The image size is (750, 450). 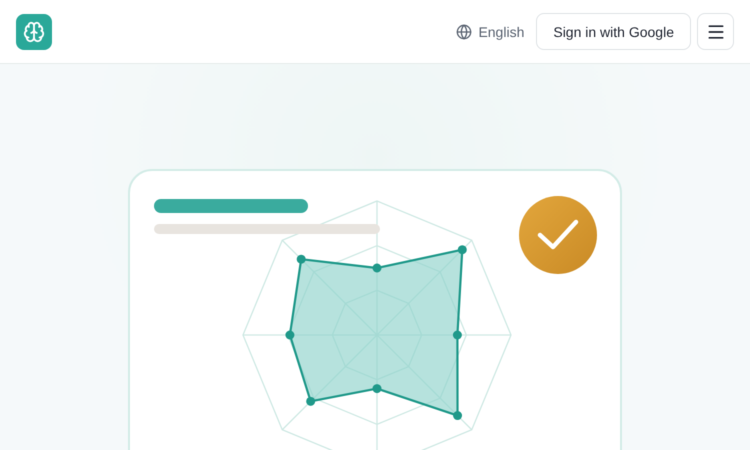 What do you see at coordinates (490, 32) in the screenshot?
I see `language-button: English` at bounding box center [490, 32].